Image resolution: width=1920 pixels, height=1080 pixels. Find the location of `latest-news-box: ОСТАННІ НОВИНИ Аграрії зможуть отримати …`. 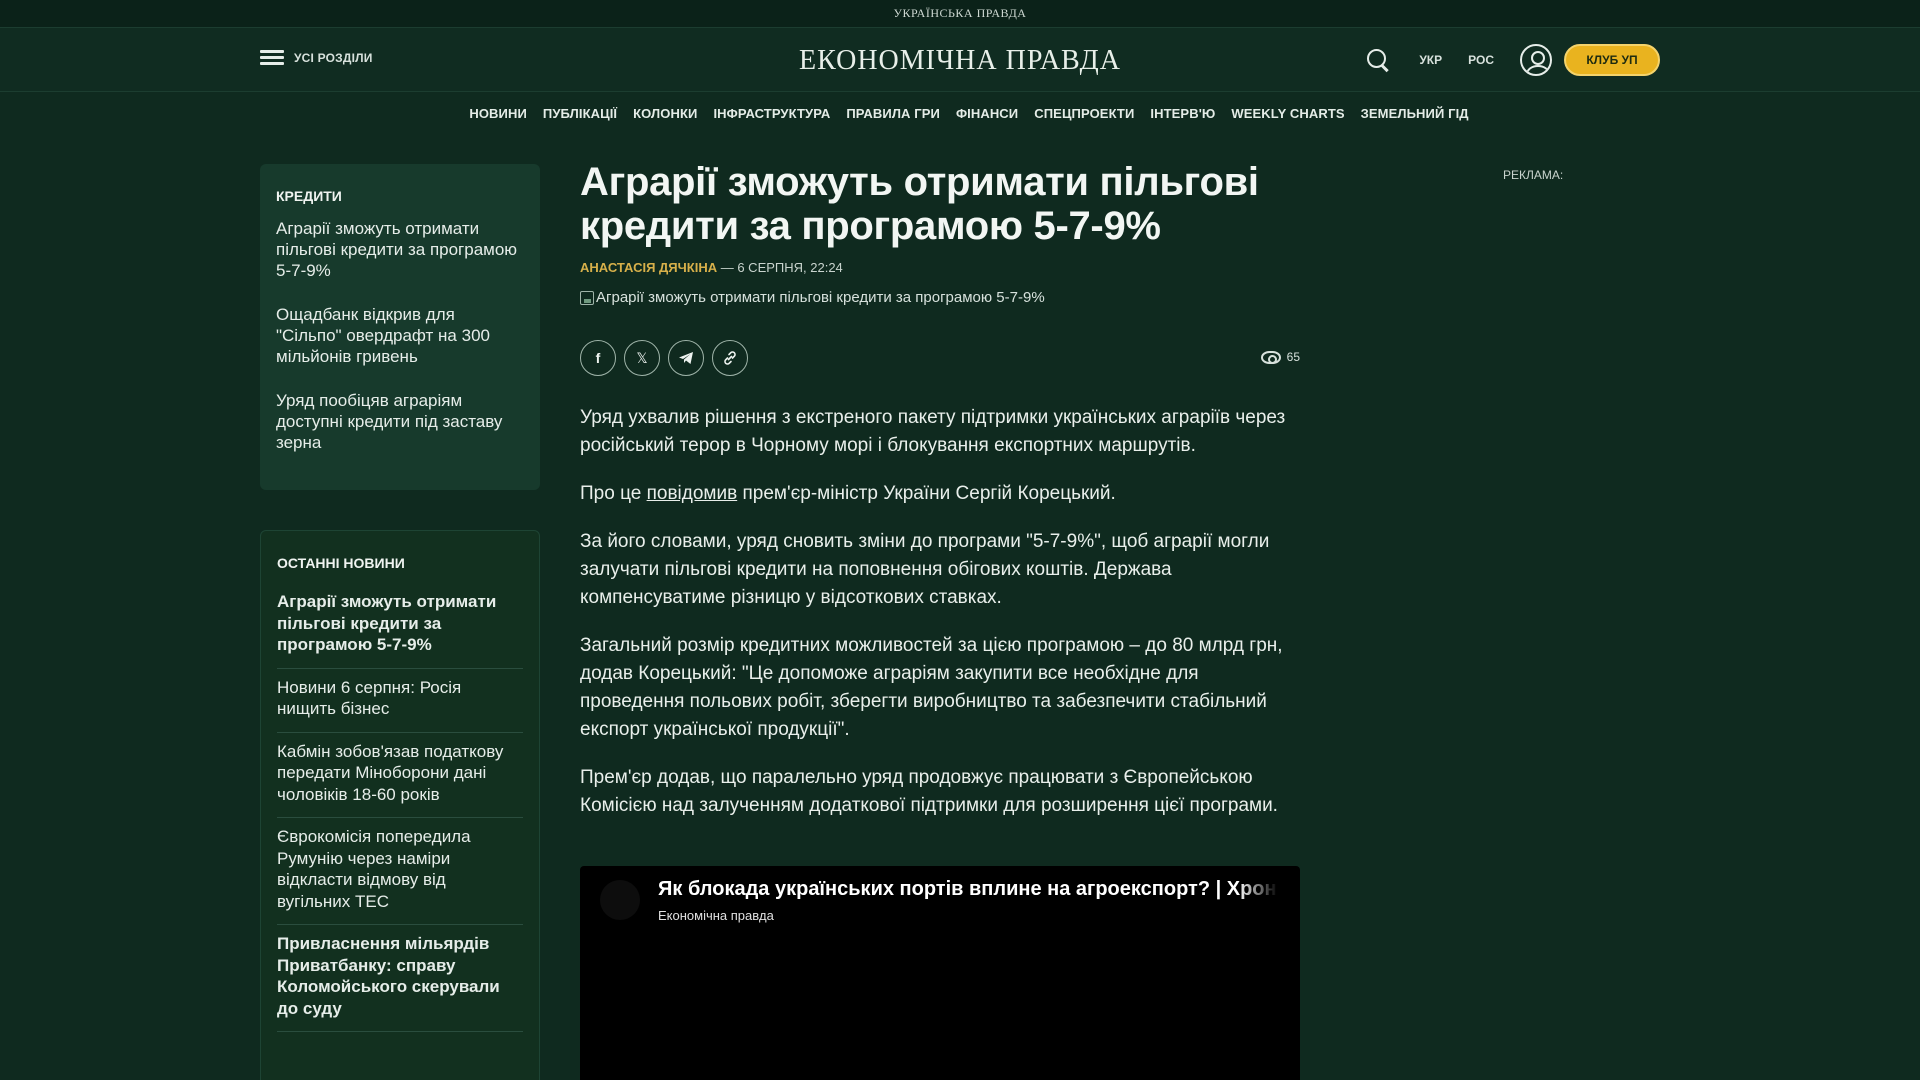

latest-news-box: ОСТАННІ НОВИНИ Аграрії зможуть отримати … is located at coordinates (400, 805).